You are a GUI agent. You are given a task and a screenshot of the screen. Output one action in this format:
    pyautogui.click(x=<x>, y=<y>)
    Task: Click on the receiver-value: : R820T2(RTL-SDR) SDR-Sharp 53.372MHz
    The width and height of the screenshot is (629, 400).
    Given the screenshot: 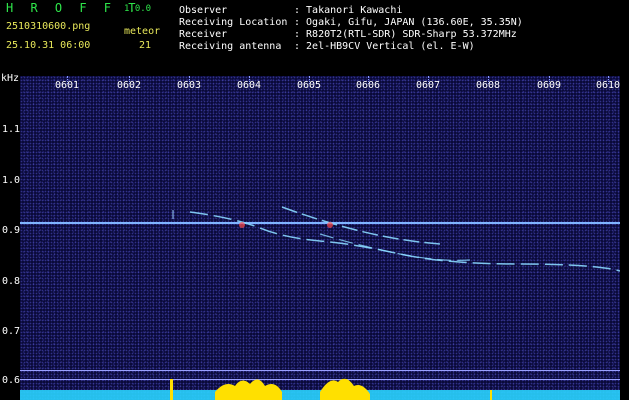 What is the action you would take?
    pyautogui.click(x=405, y=34)
    